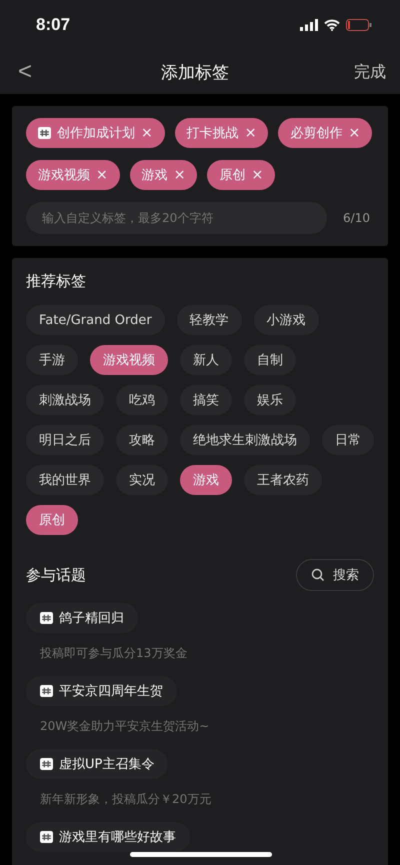  I want to click on battery-icon, so click(359, 25).